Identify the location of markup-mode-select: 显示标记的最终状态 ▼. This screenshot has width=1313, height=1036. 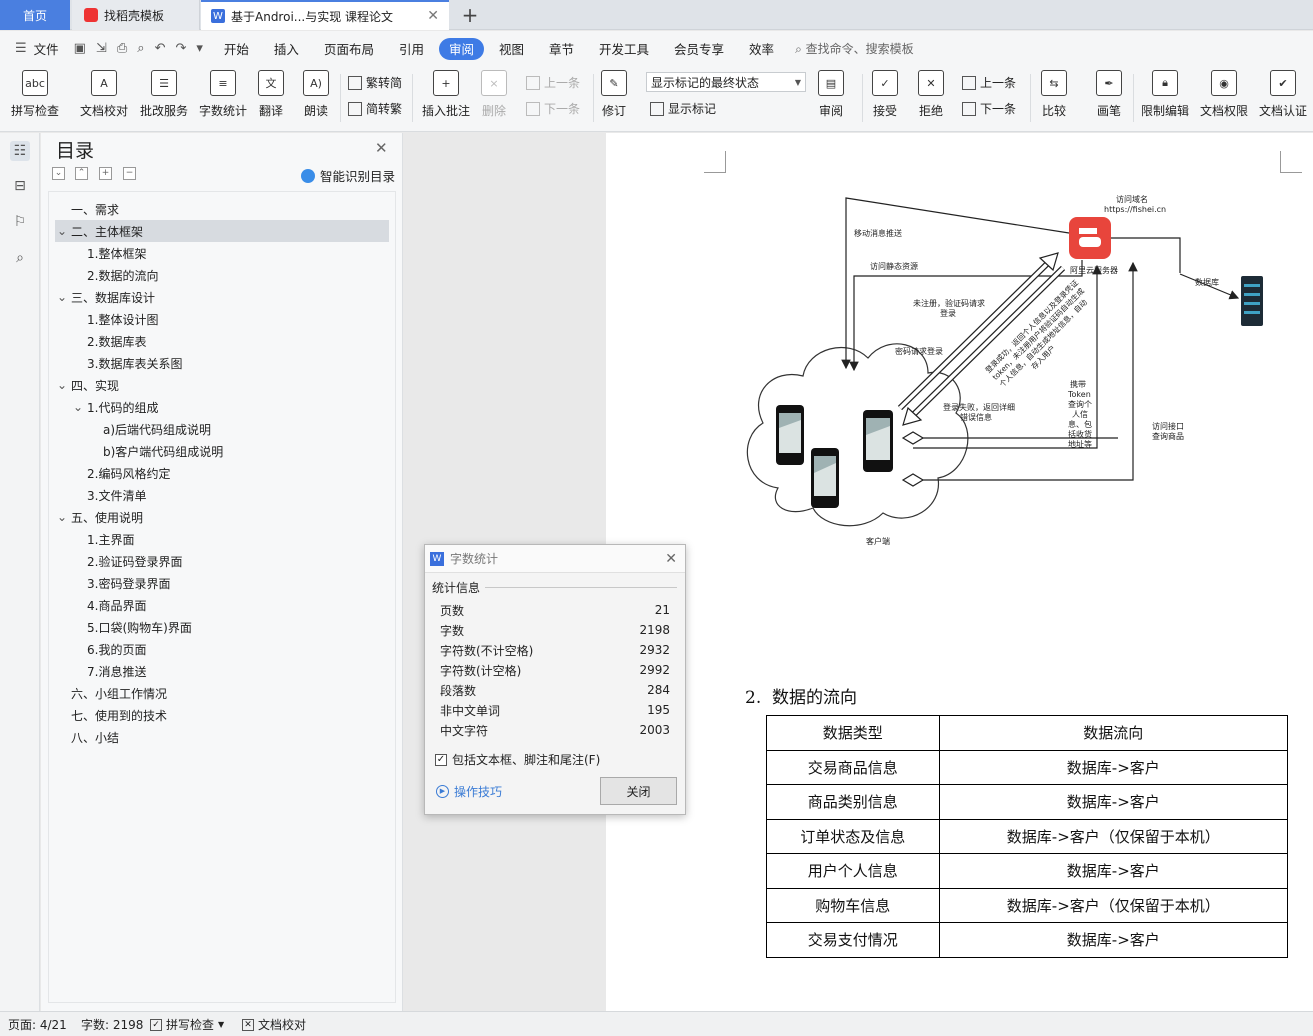
(726, 82).